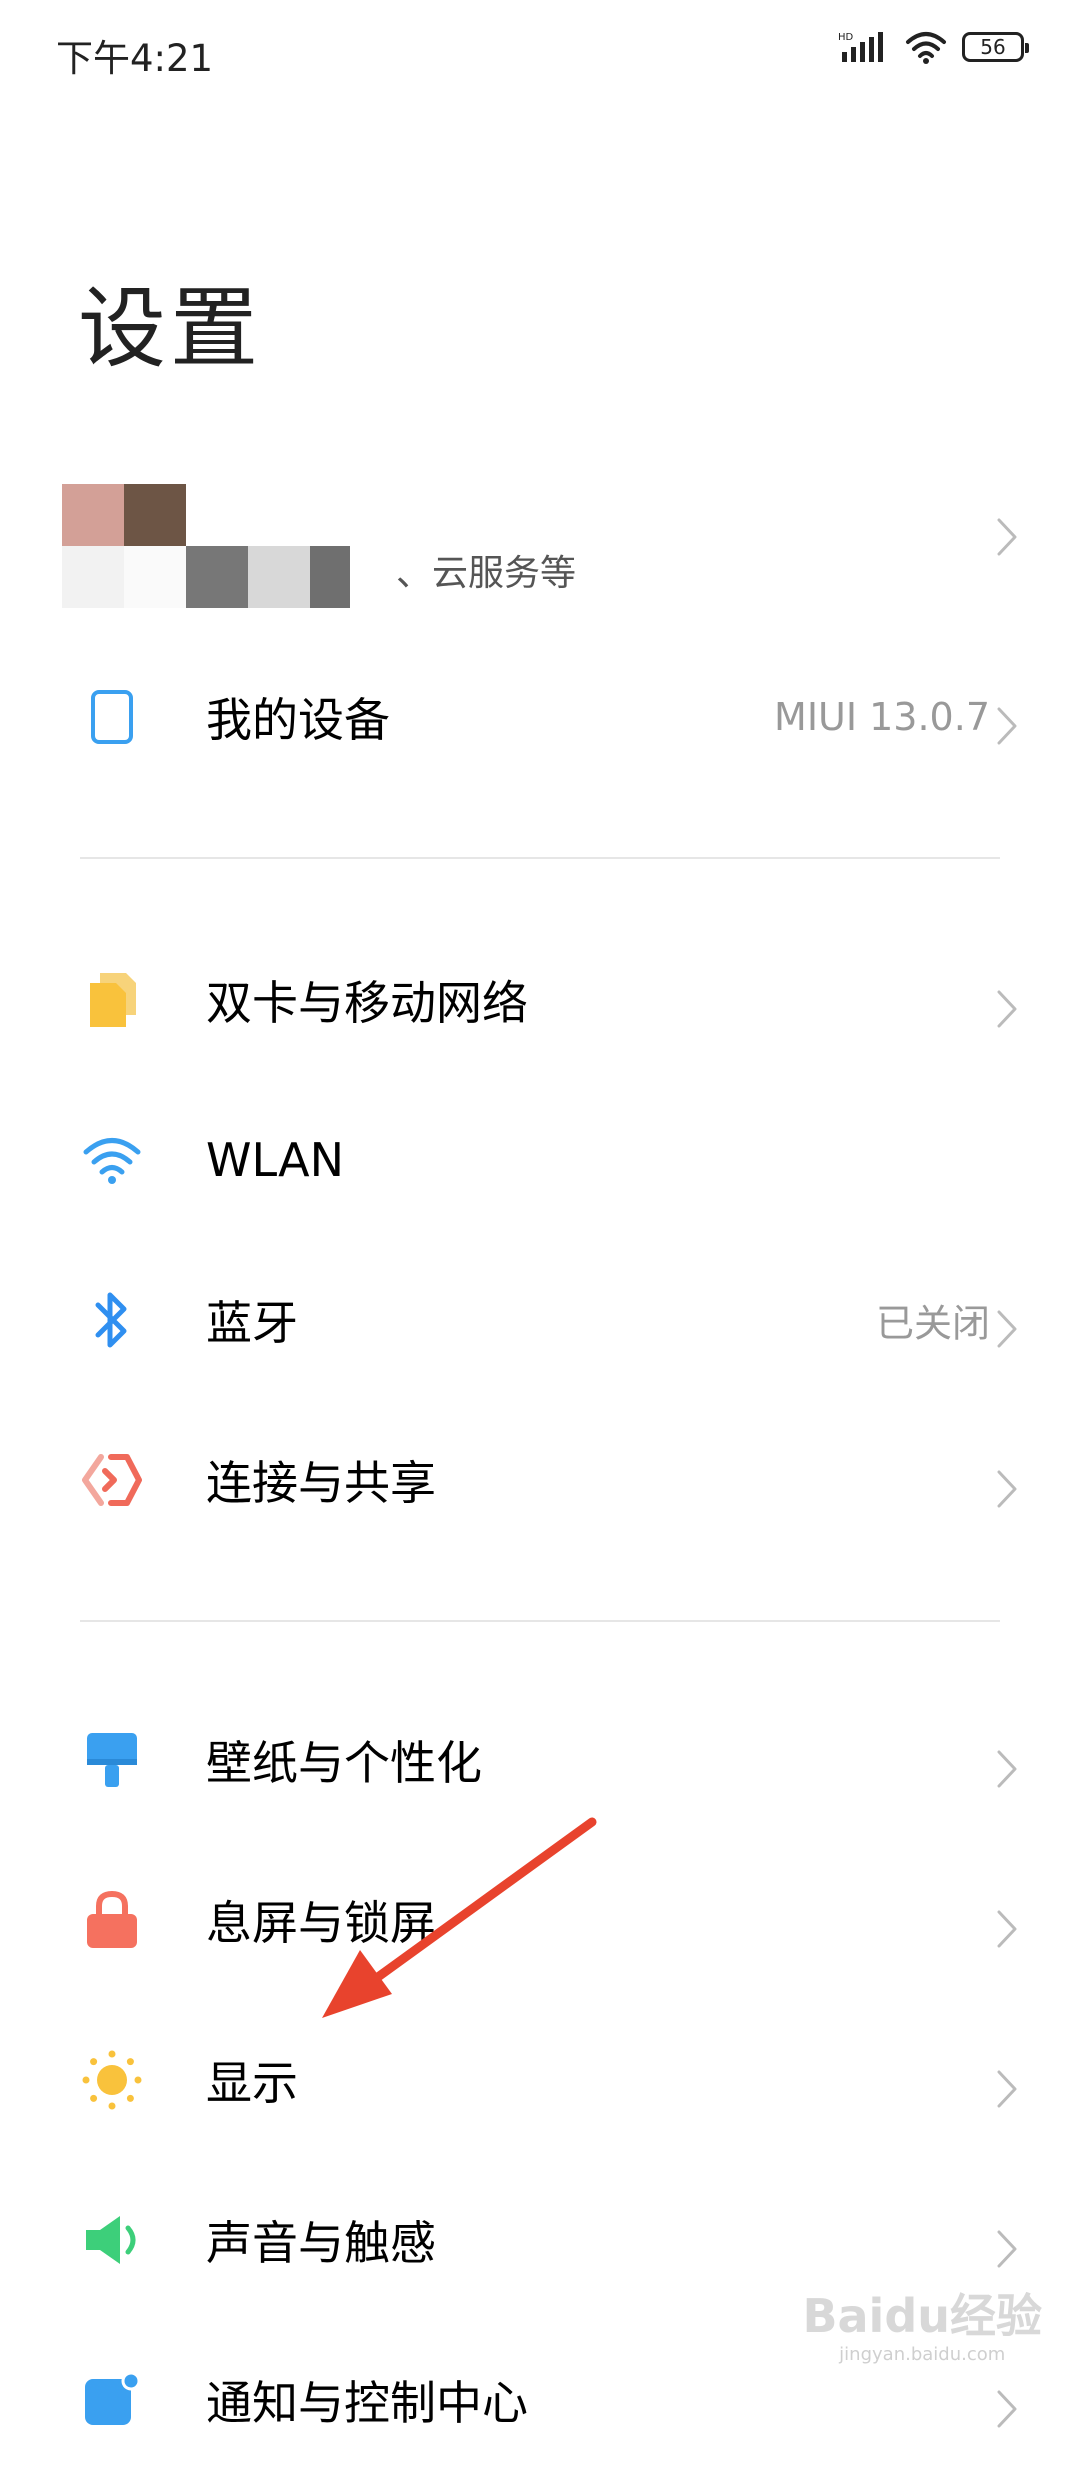 Image resolution: width=1080 pixels, height=2480 pixels. What do you see at coordinates (112, 1320) in the screenshot?
I see `bluetooth-icon` at bounding box center [112, 1320].